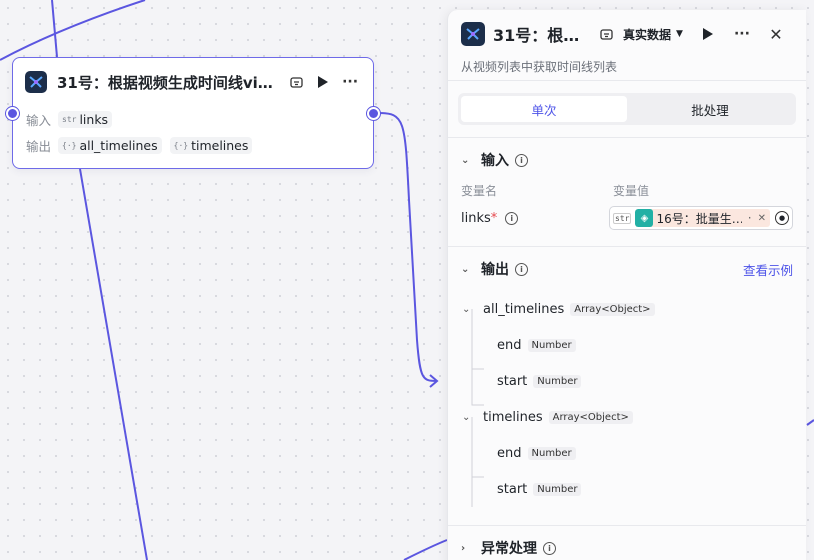 Image resolution: width=814 pixels, height=560 pixels. I want to click on input-name: links, so click(94, 119).